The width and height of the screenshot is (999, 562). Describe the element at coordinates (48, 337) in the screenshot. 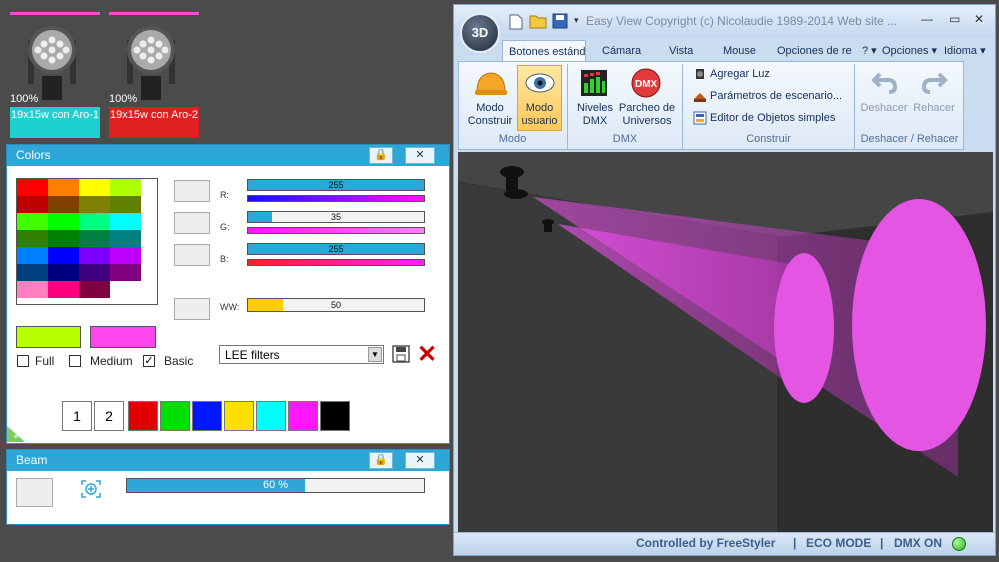

I see `current-color-swatch` at that location.